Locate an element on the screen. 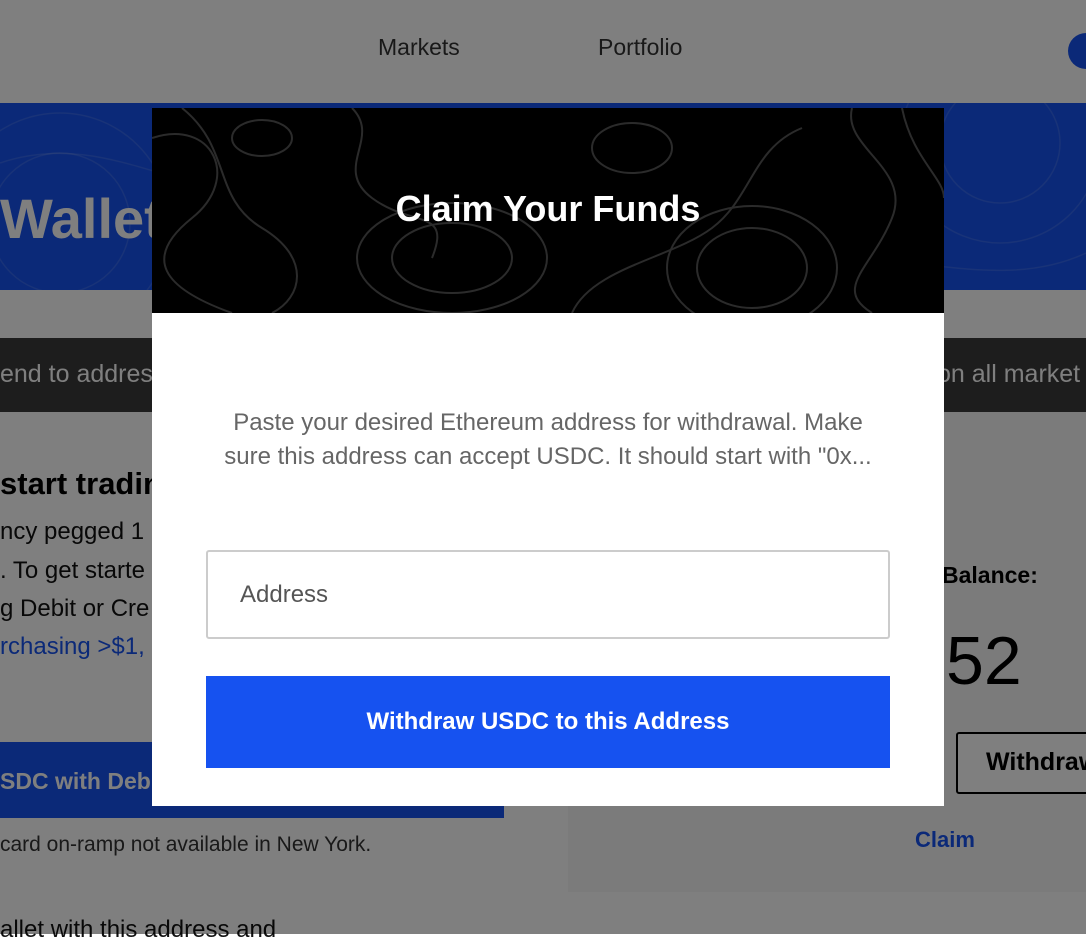 Image resolution: width=1086 pixels, height=944 pixels. withdraw-usdc-submit-button: Withdraw USDC to this Address is located at coordinates (548, 722).